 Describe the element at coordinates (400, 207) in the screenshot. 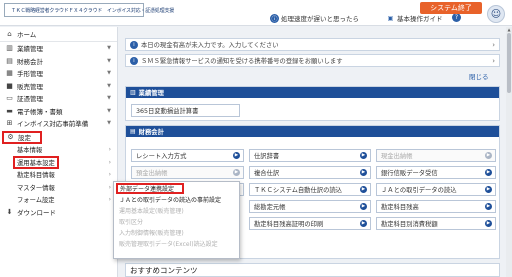

I see `button-label: 勘定科目残高` at that location.